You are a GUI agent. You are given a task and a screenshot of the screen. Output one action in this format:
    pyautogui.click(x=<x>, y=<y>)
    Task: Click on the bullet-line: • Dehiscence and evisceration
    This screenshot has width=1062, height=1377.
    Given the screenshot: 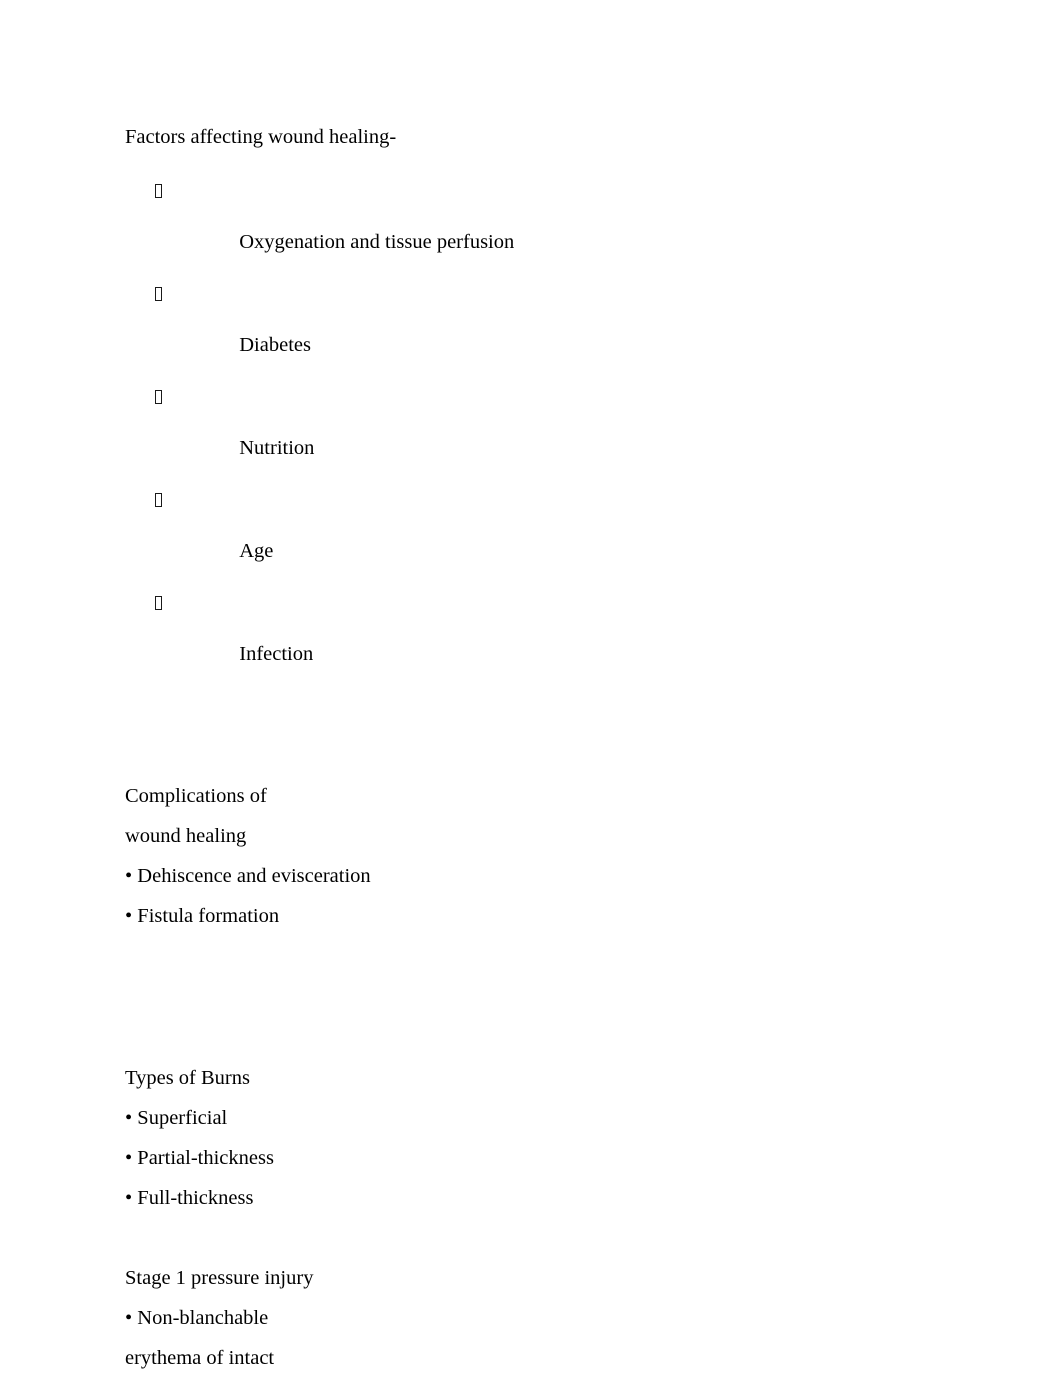 What is the action you would take?
    pyautogui.click(x=248, y=875)
    